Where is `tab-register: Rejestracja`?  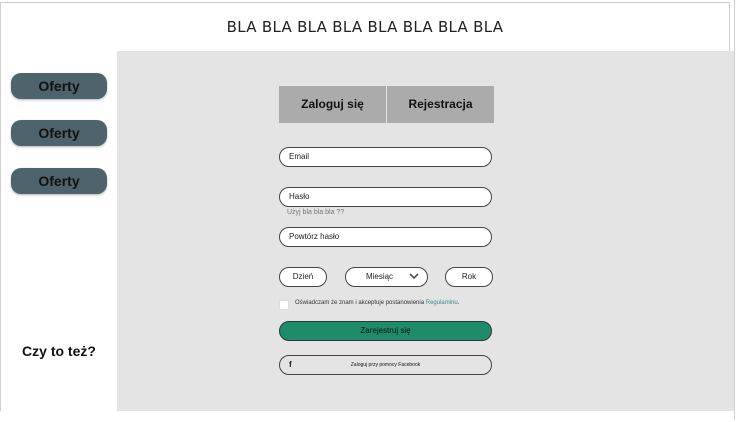
tab-register: Rejestracja is located at coordinates (440, 104).